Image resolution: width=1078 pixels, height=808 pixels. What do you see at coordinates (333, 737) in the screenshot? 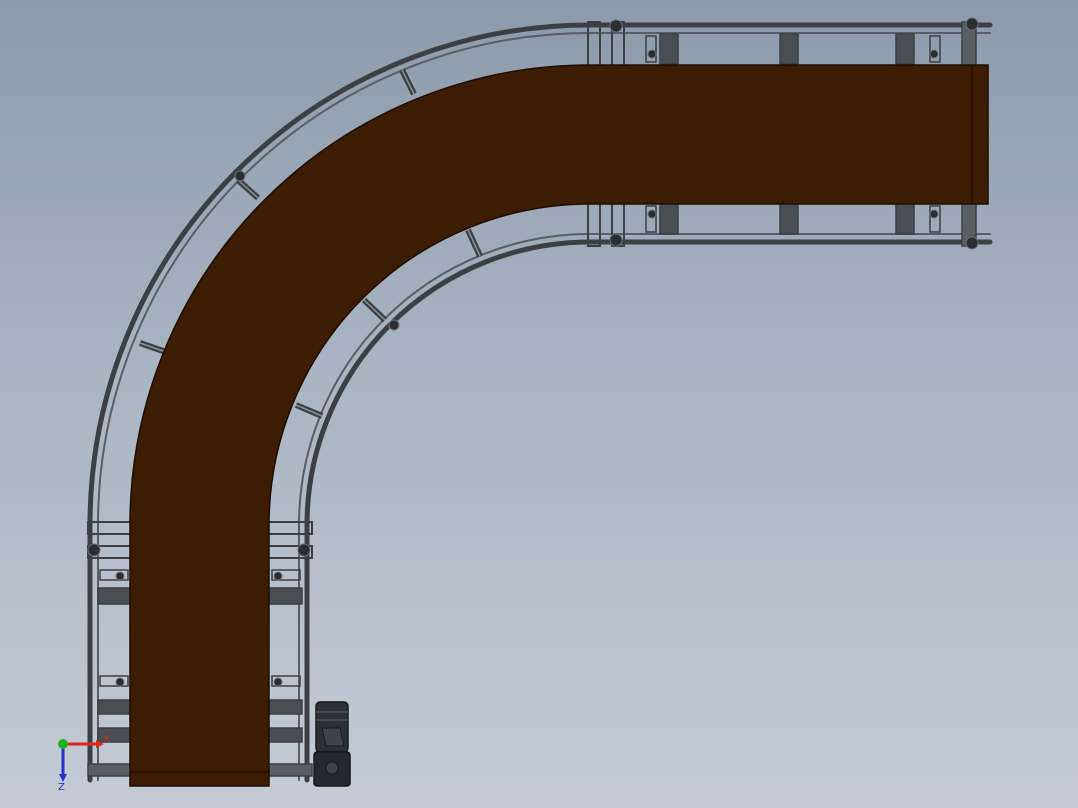
I see `motor-terminal-box` at bounding box center [333, 737].